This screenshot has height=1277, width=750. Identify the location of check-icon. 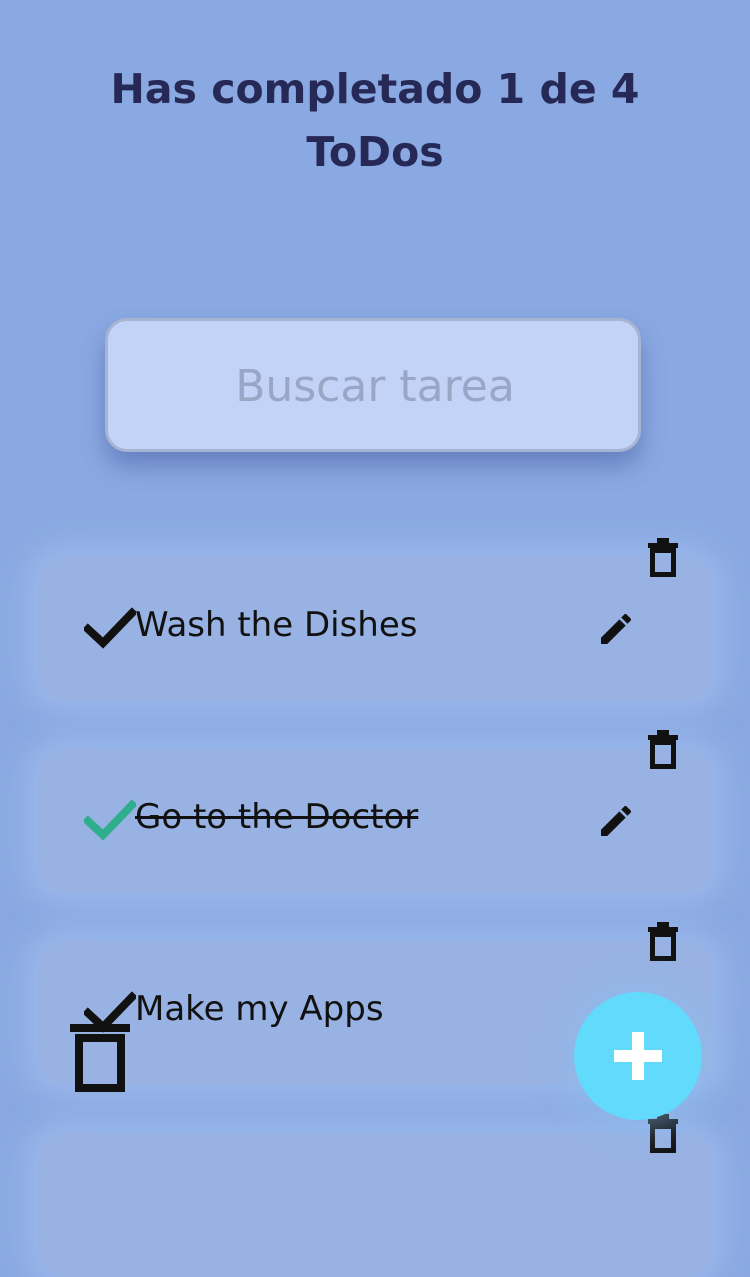
(110, 629).